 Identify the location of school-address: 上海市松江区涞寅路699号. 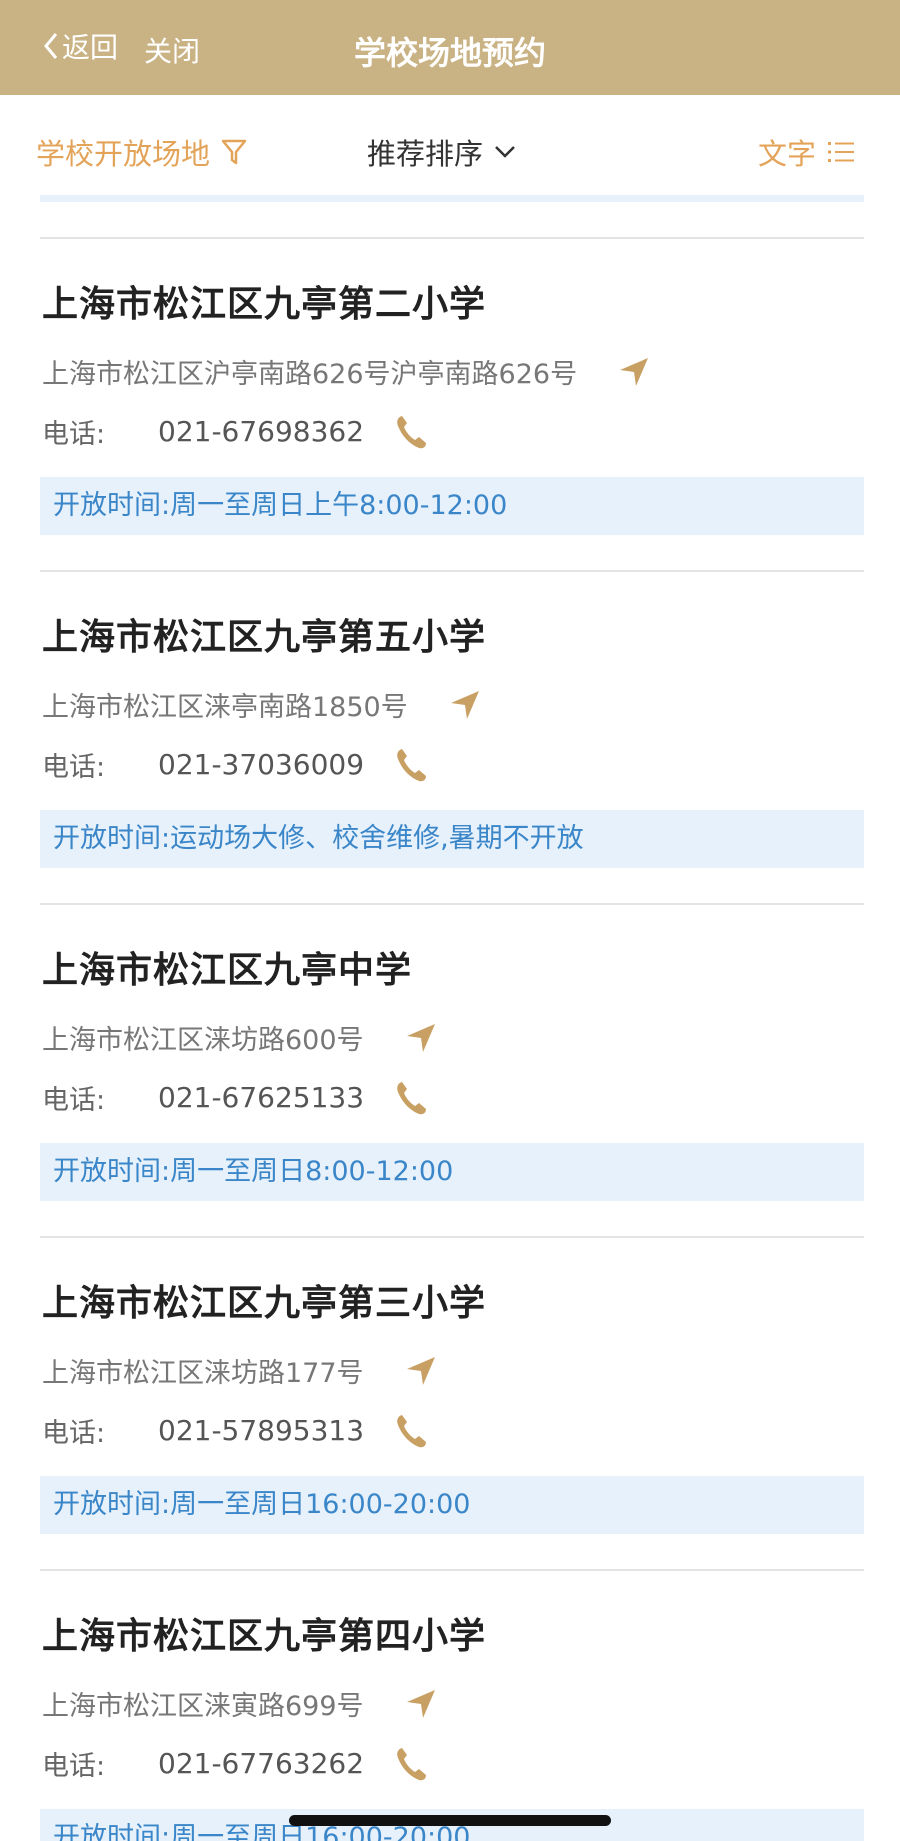
(240, 1703).